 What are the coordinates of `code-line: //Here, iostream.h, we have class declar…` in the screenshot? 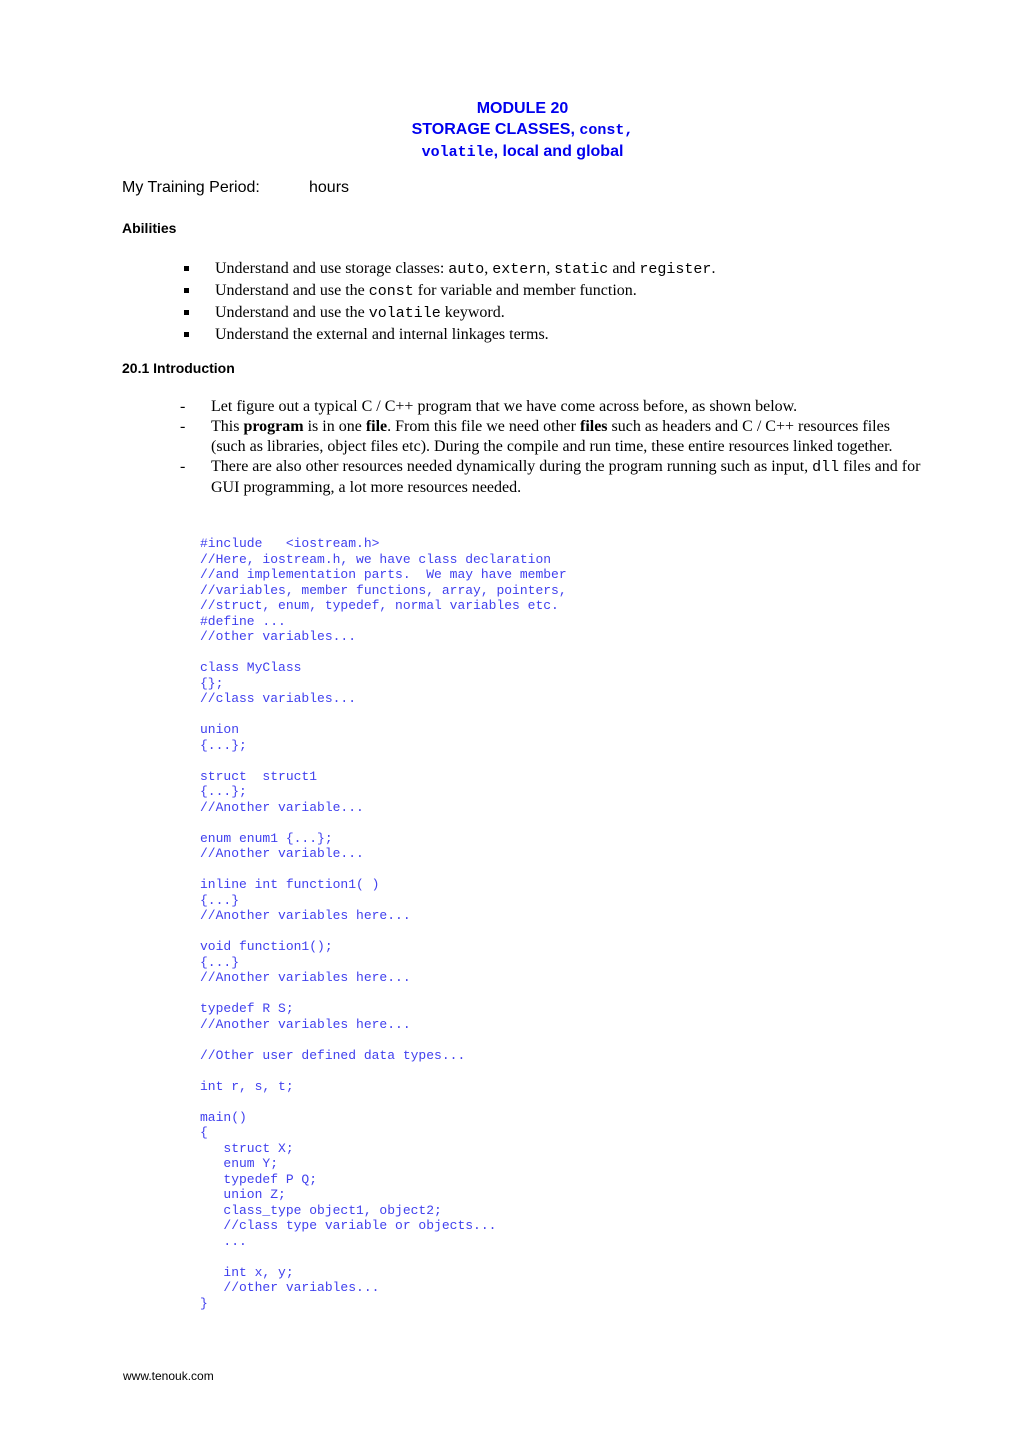 It's located at (376, 559).